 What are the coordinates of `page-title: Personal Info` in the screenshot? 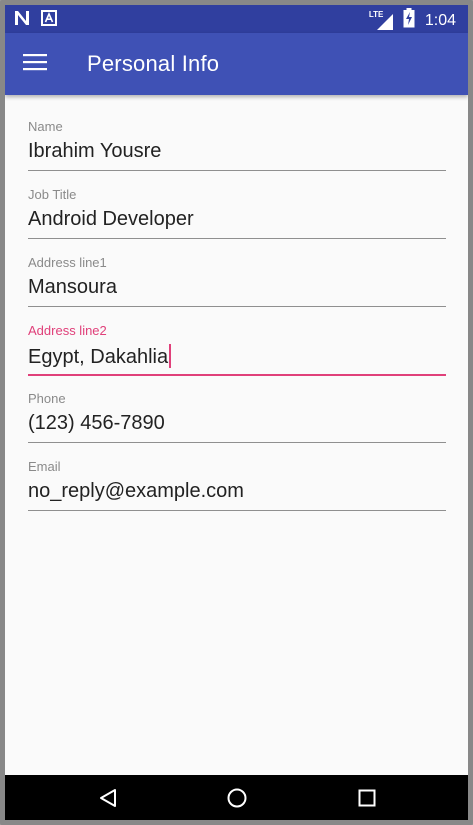 It's located at (153, 63).